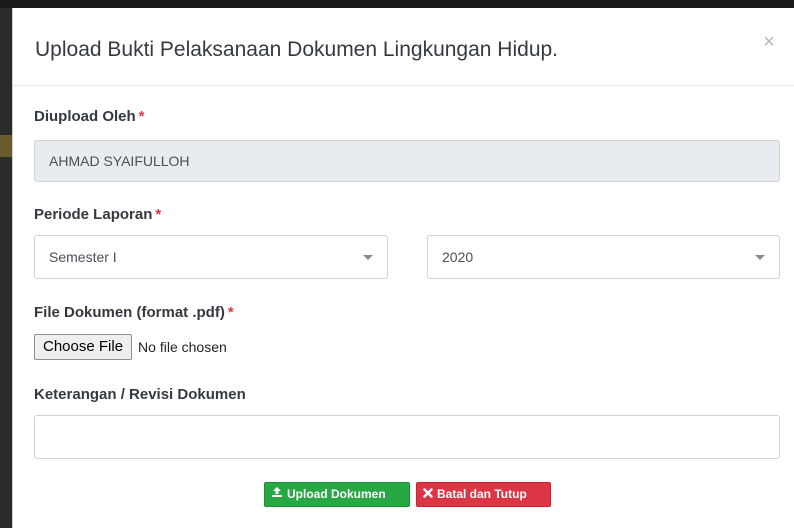 This screenshot has height=528, width=794. I want to click on cancel-close-label: Batal dan Tutup, so click(482, 494).